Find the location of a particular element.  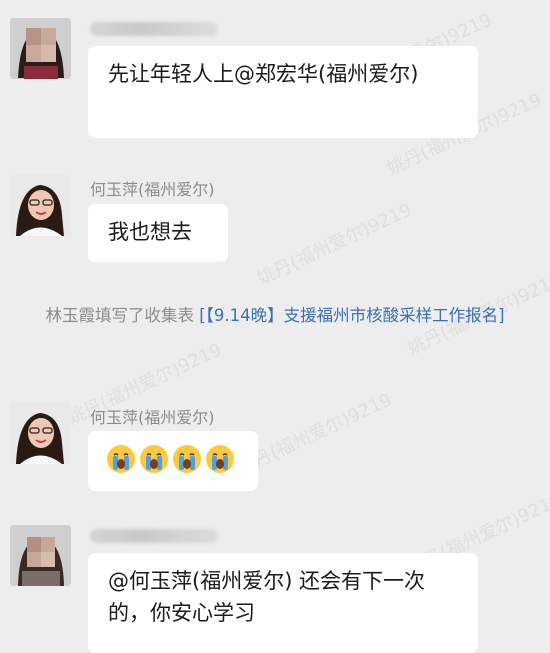

system-notice: 林玉霞填写了收集表 [【9.14晚】支援福州市核酸采样工作报名] is located at coordinates (275, 316).